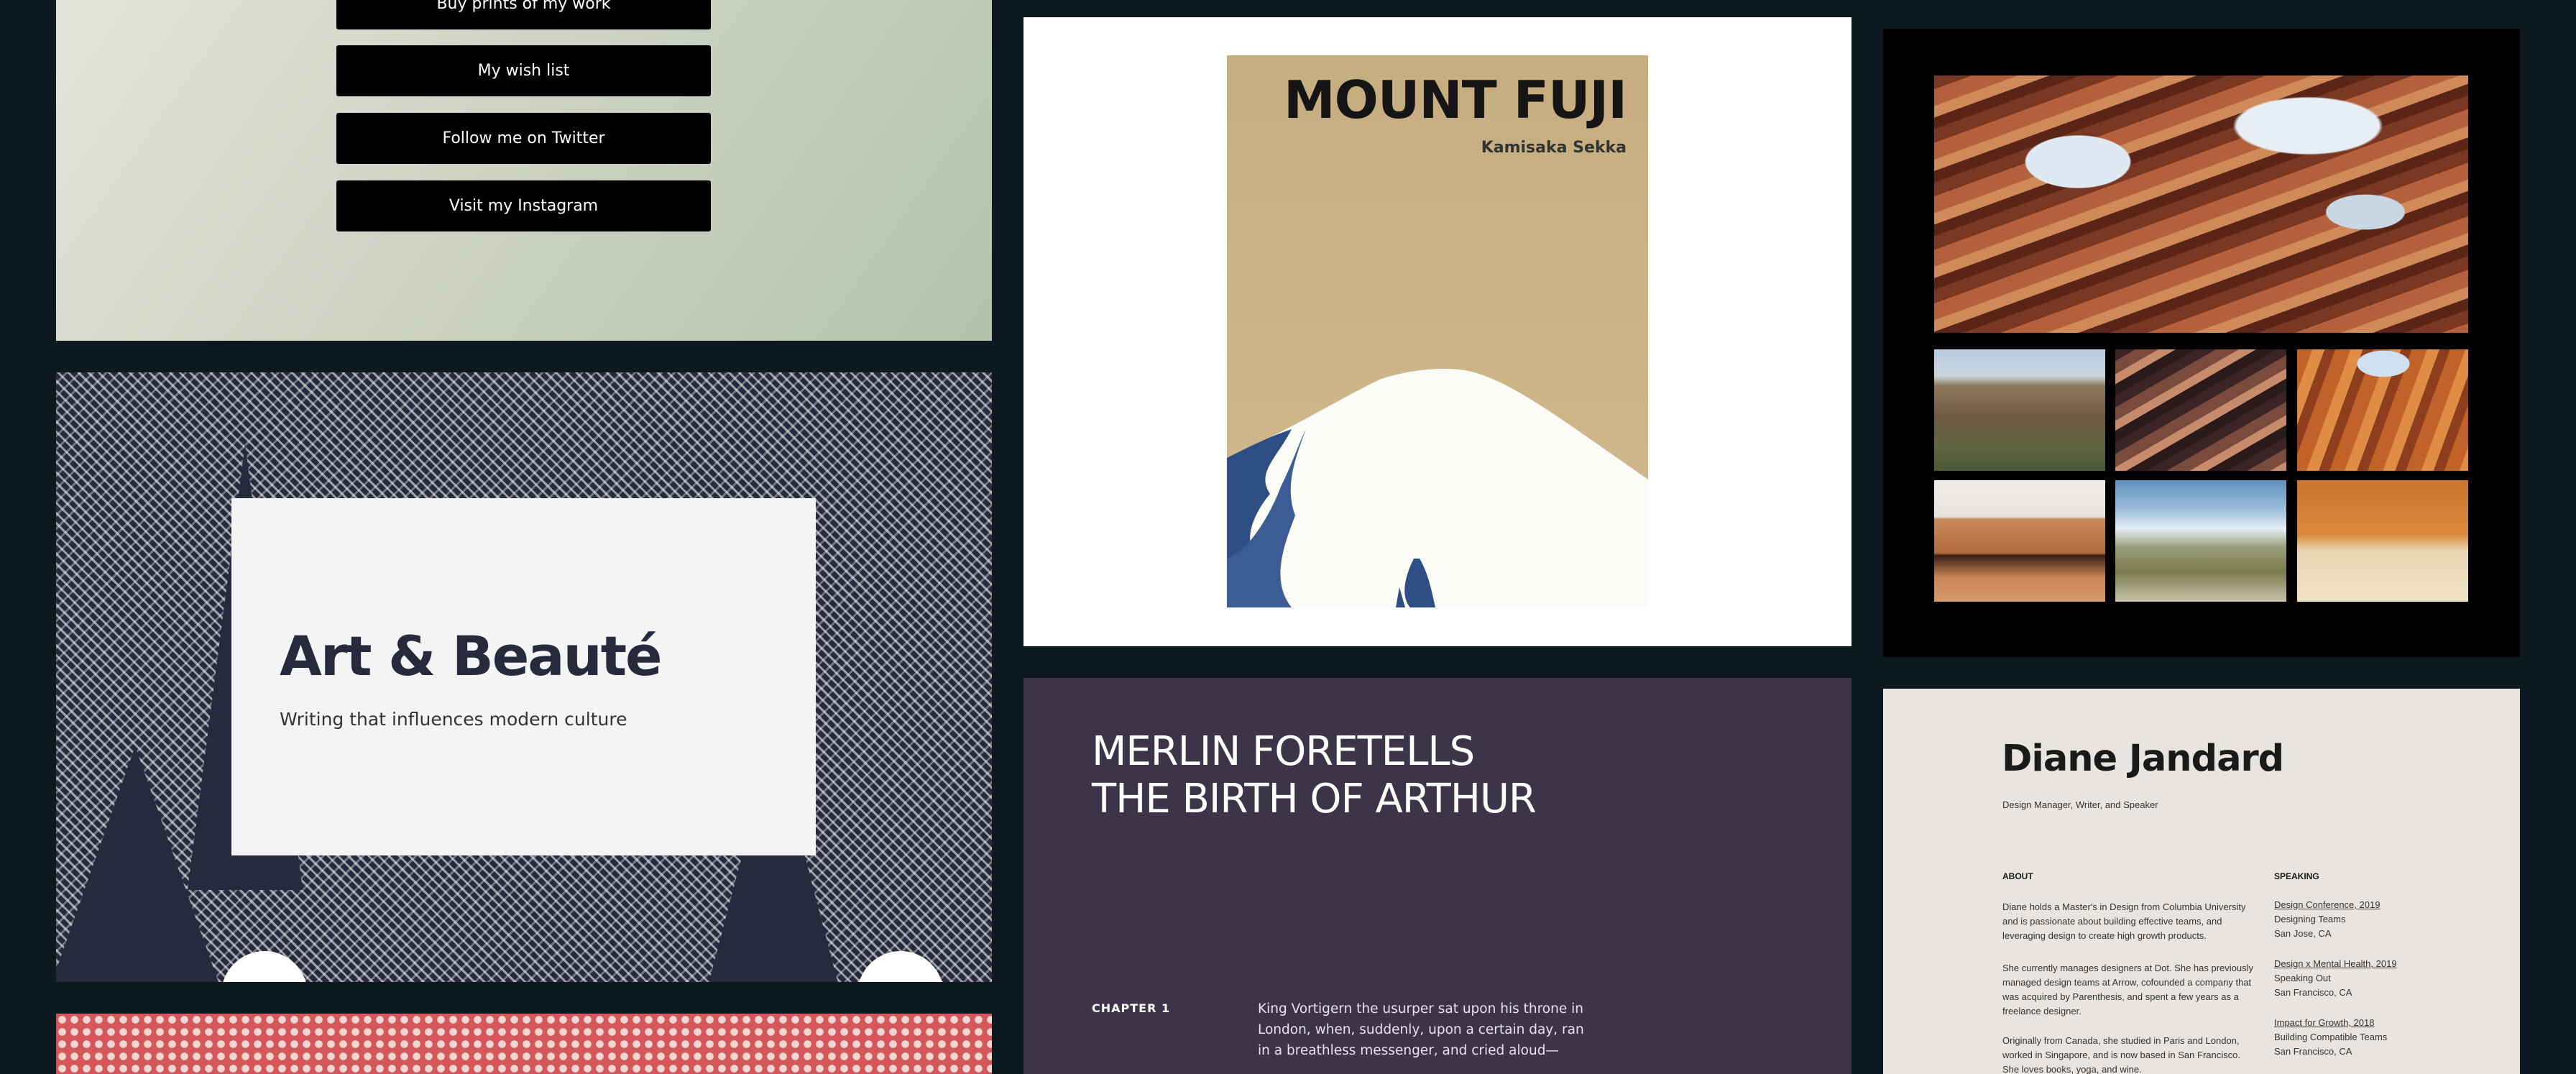 The image size is (2576, 1074). What do you see at coordinates (2296, 876) in the screenshot?
I see `speaking-heading: SPEAKING` at bounding box center [2296, 876].